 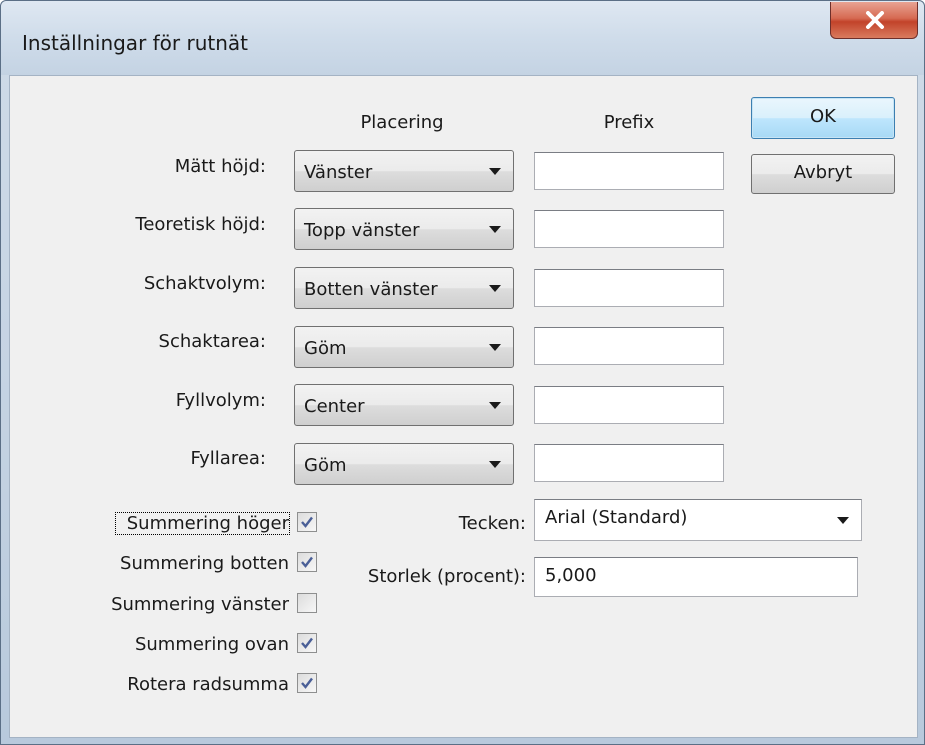 I want to click on prefix-input-cut-volume, so click(x=629, y=288).